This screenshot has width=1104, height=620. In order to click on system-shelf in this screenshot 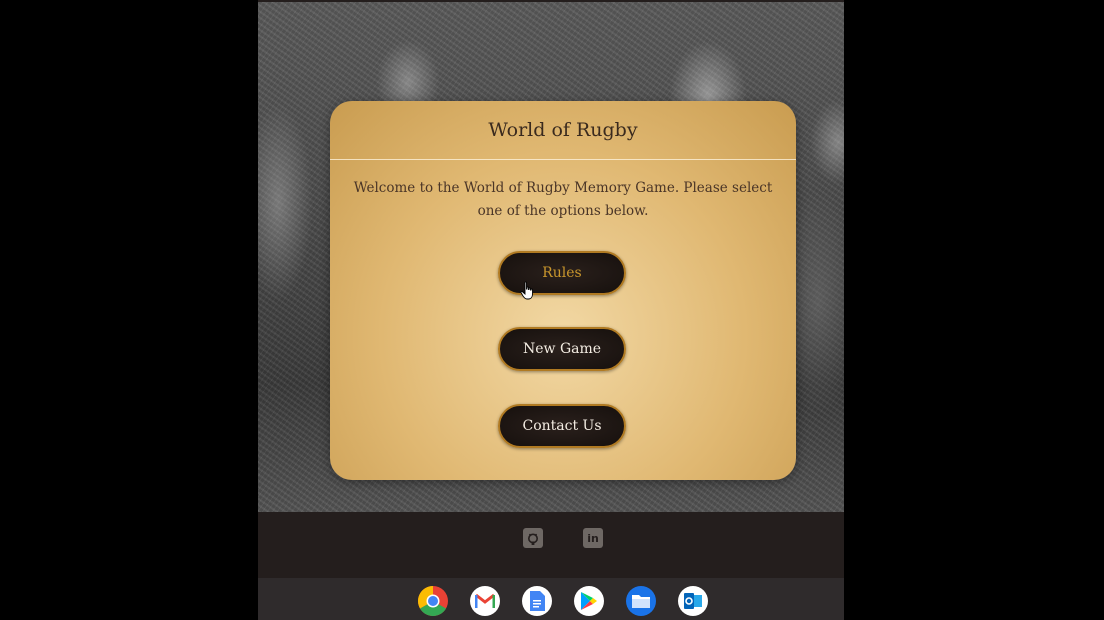, I will do `click(551, 599)`.